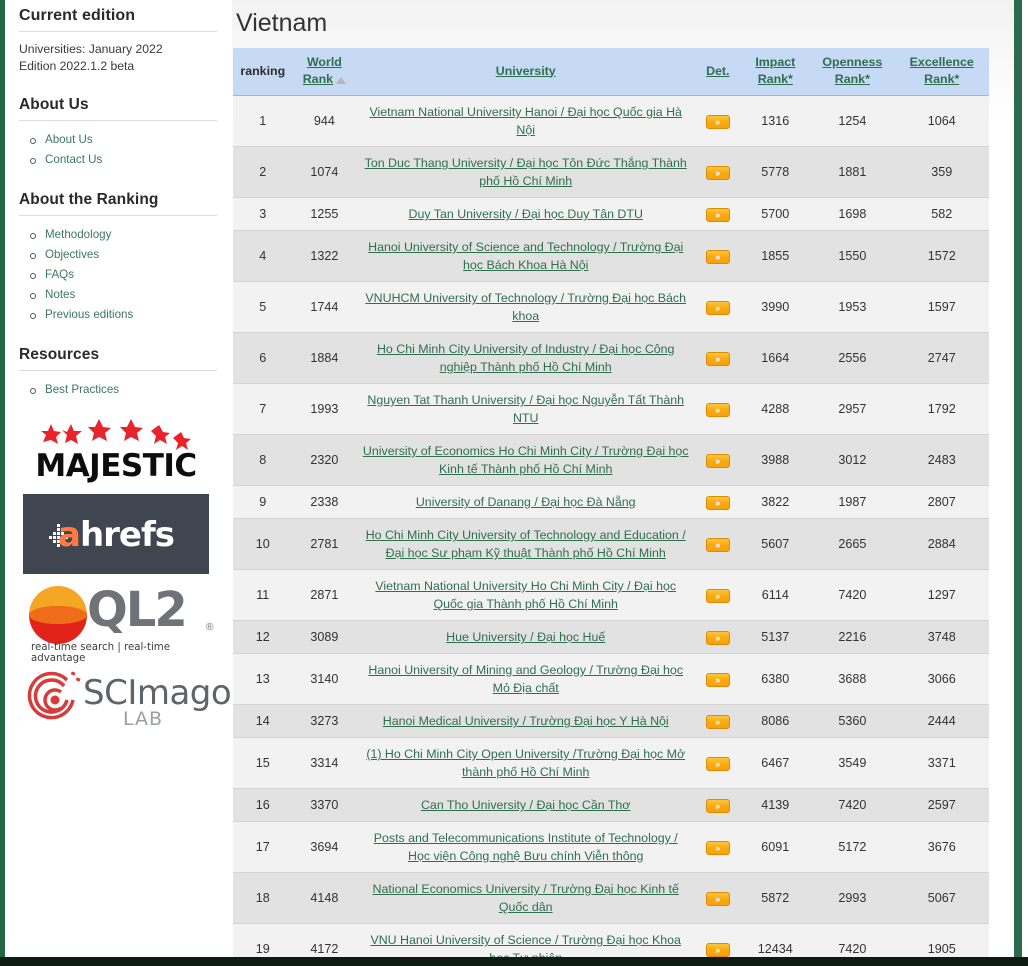 This screenshot has height=966, width=1028. I want to click on scimago-logo: SCImago LAB, so click(126, 701).